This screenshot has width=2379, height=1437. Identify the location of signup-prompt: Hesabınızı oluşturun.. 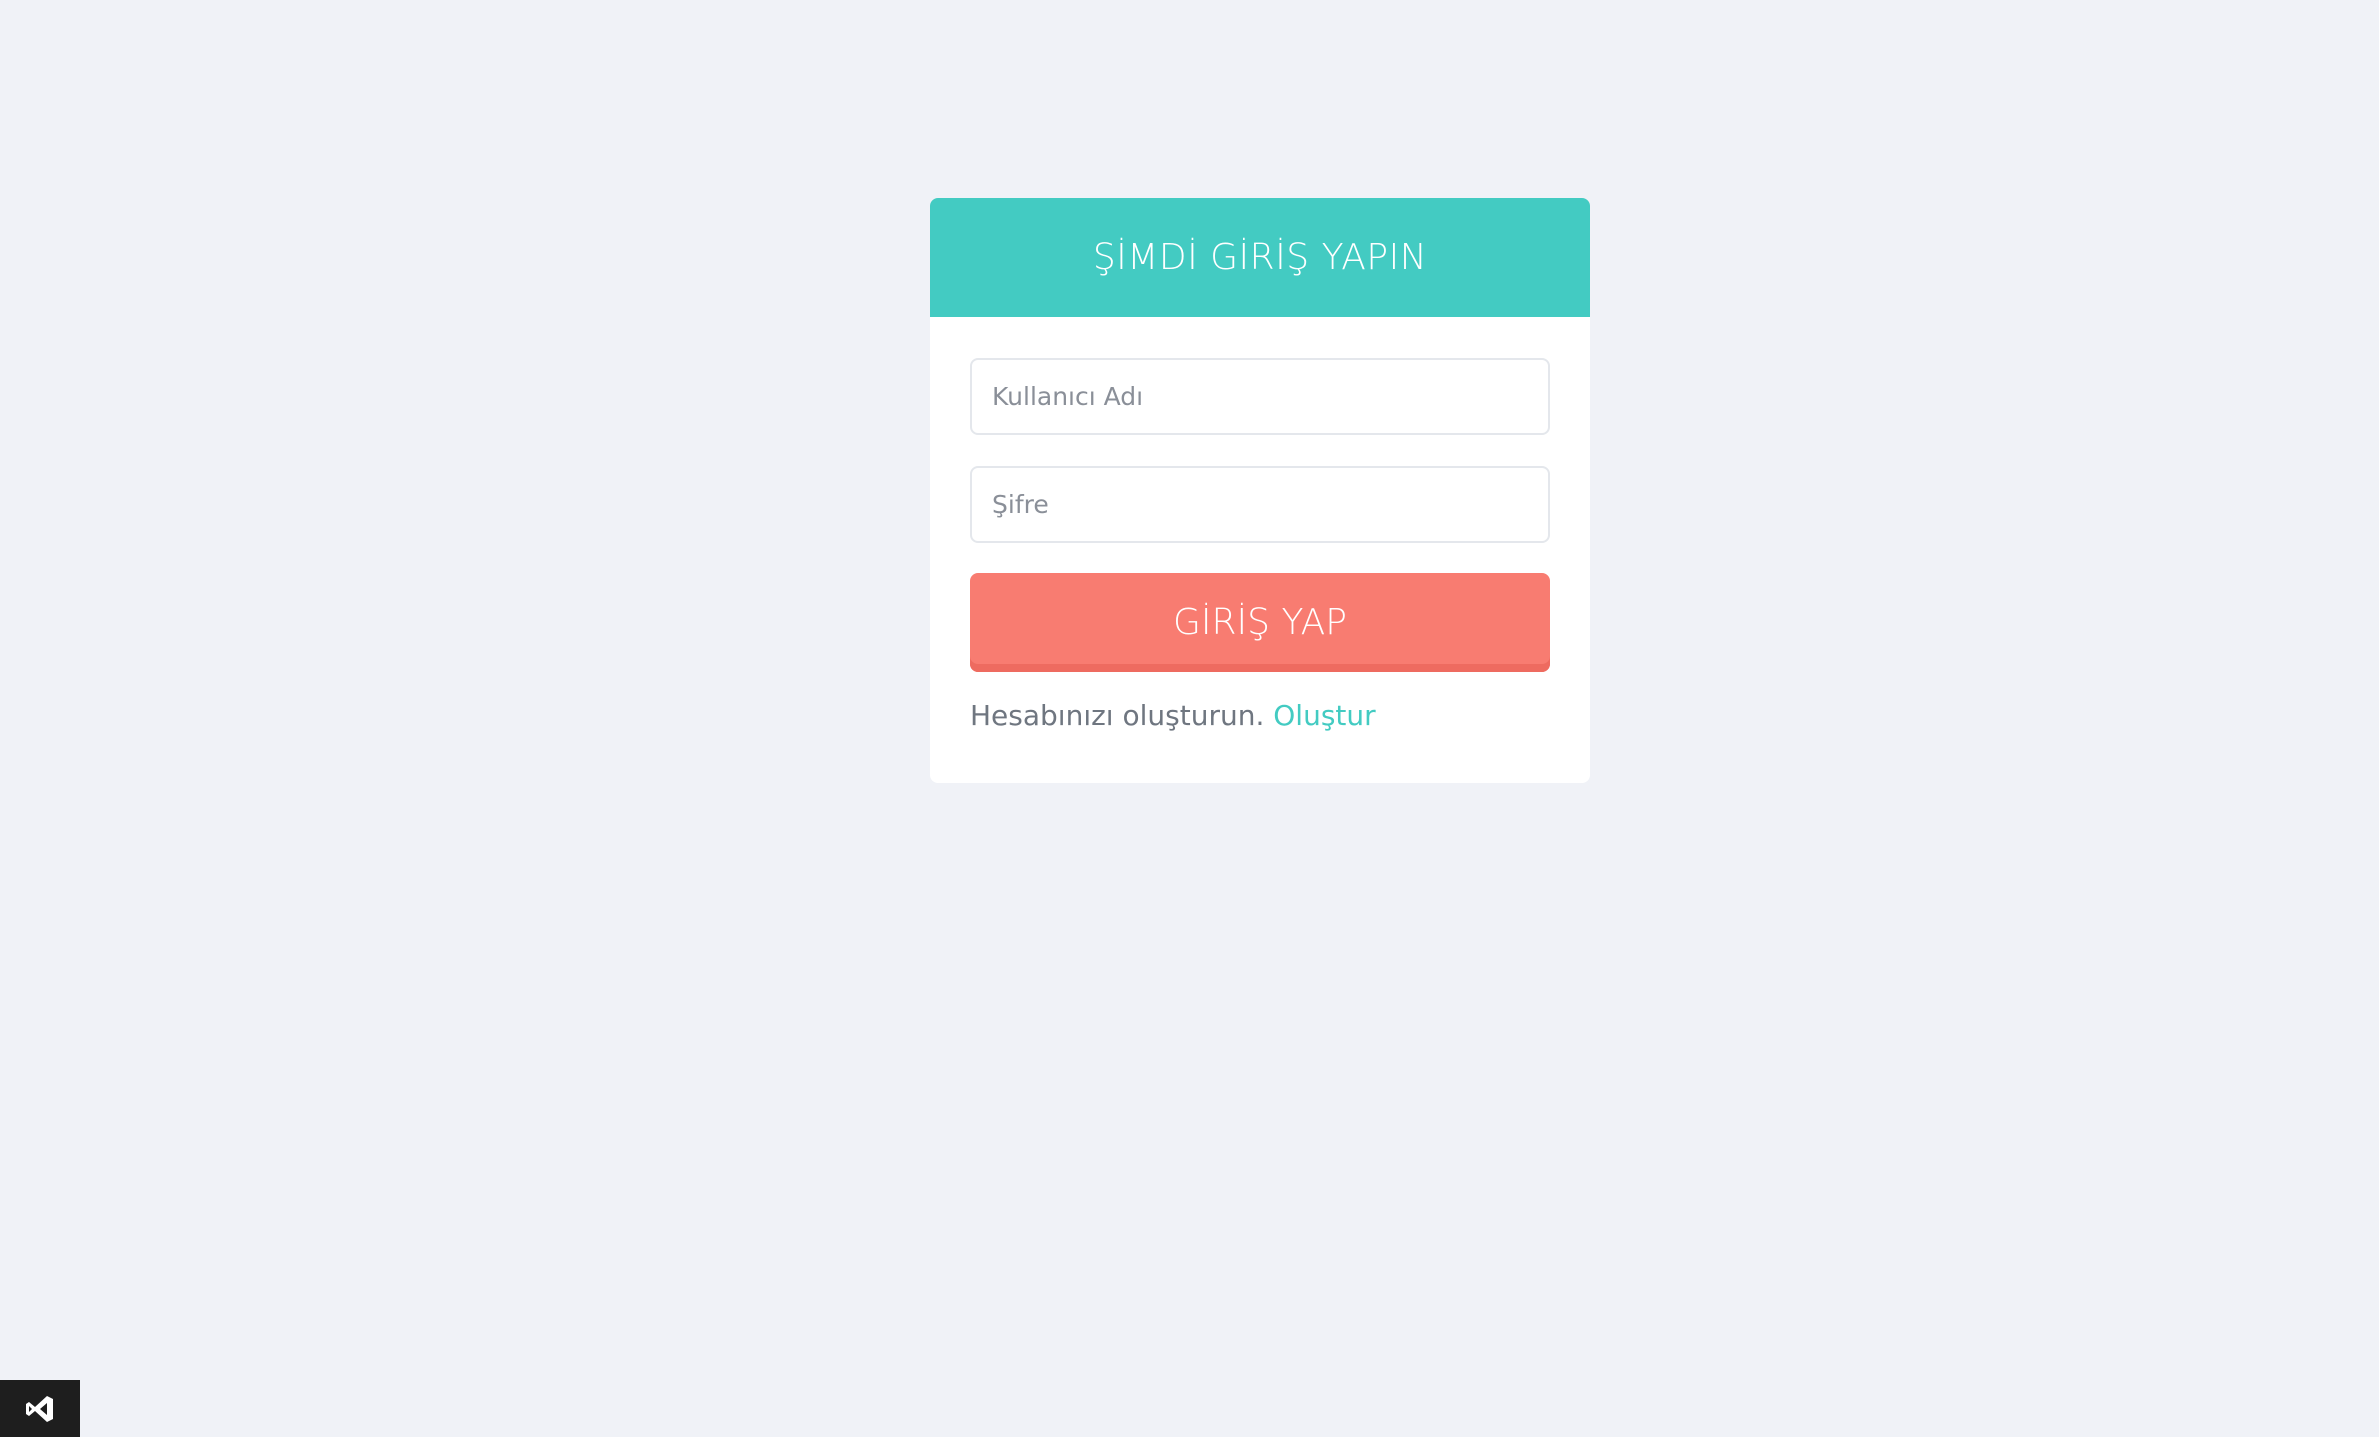
(1117, 715).